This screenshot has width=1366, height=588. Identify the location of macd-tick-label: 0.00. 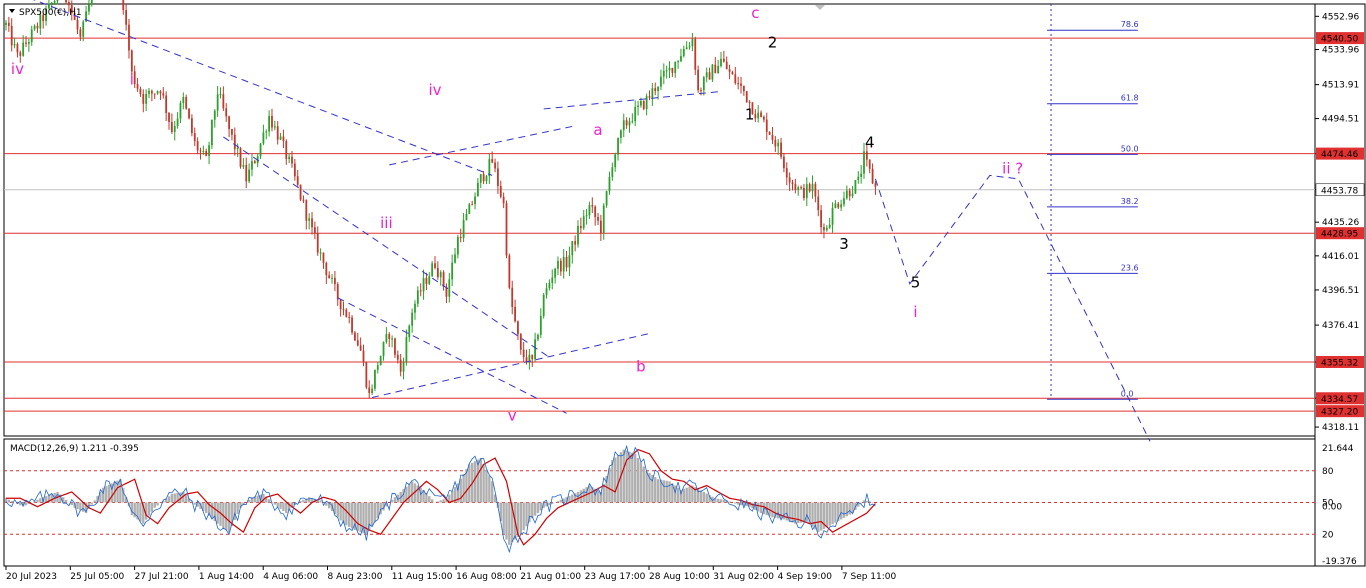
(1332, 508).